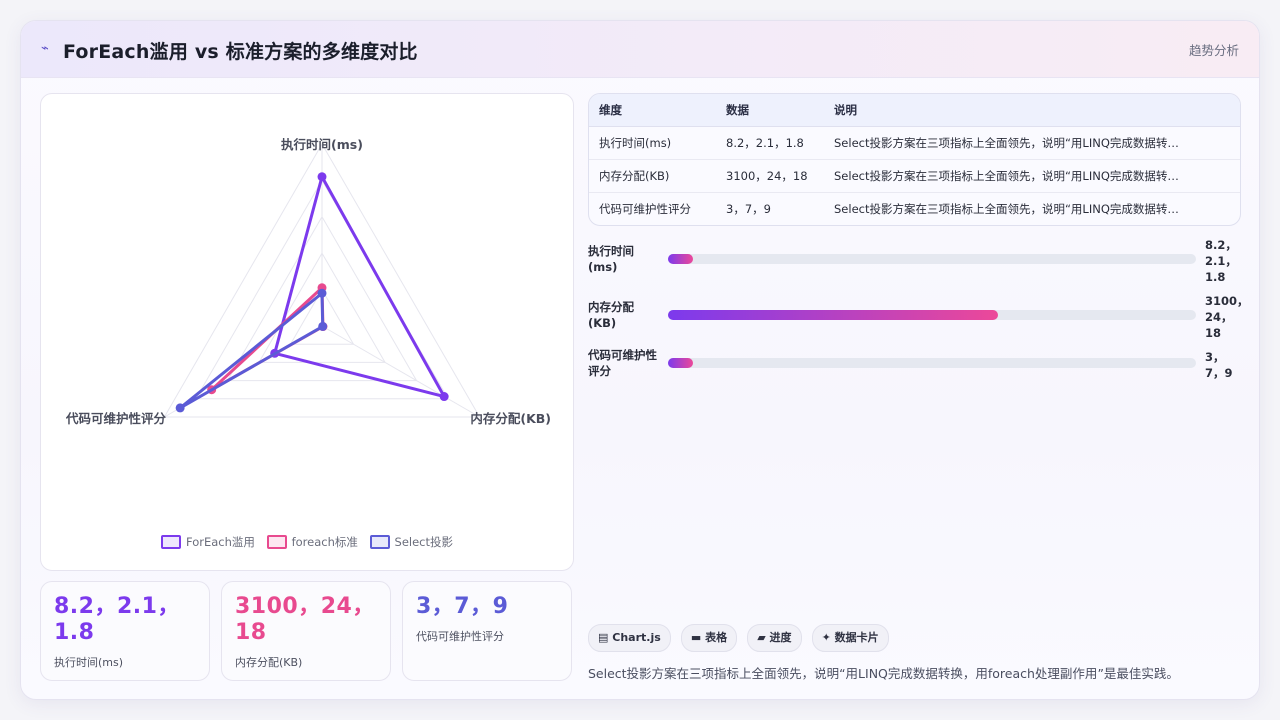 This screenshot has height=720, width=1280. Describe the element at coordinates (460, 636) in the screenshot. I see `stat-label: 代码可维护性评分` at that location.